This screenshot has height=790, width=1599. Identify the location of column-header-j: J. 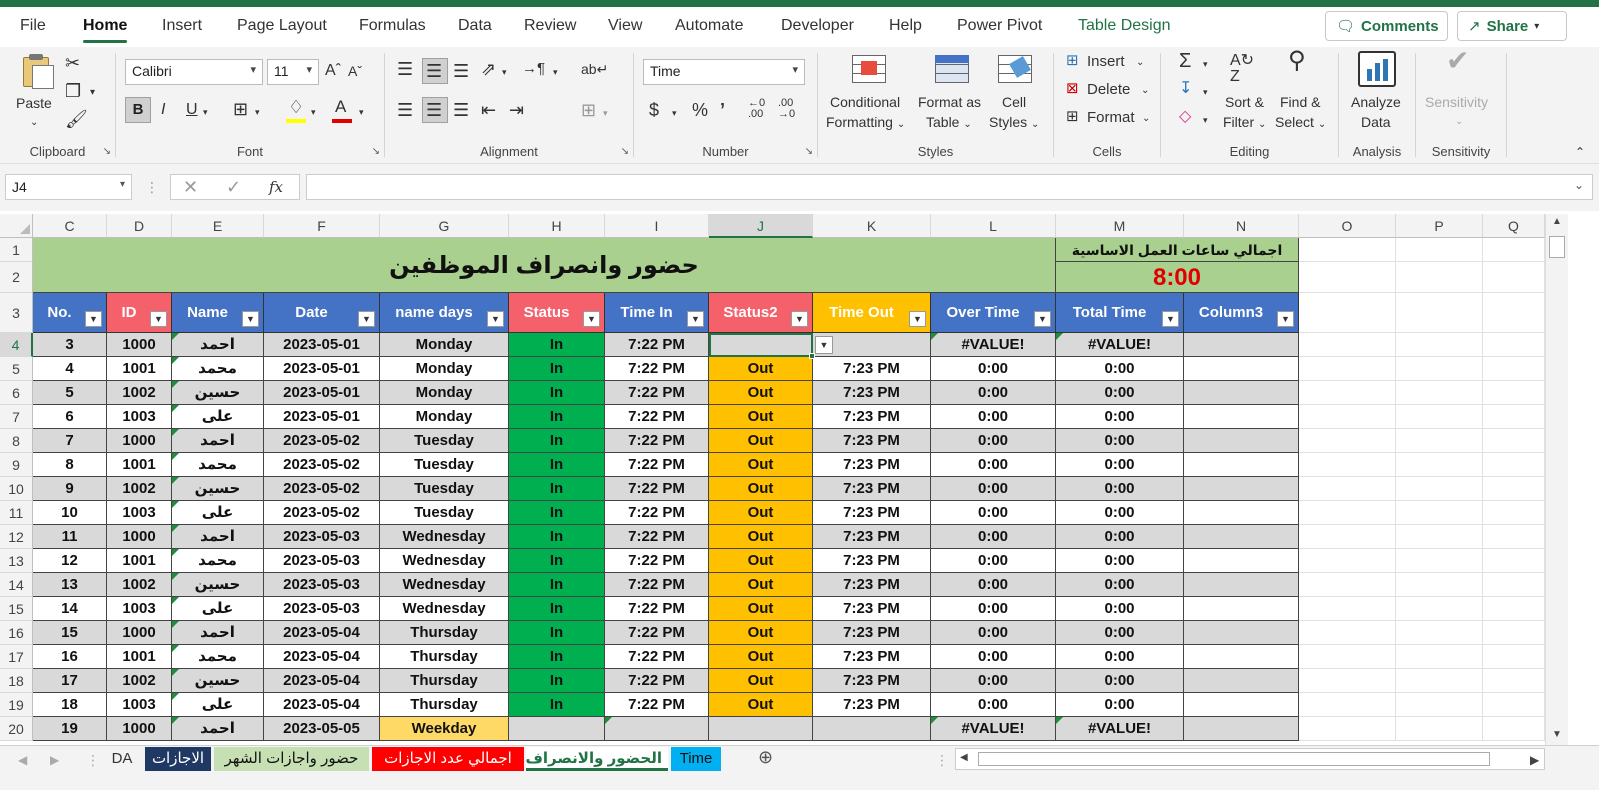
(761, 226).